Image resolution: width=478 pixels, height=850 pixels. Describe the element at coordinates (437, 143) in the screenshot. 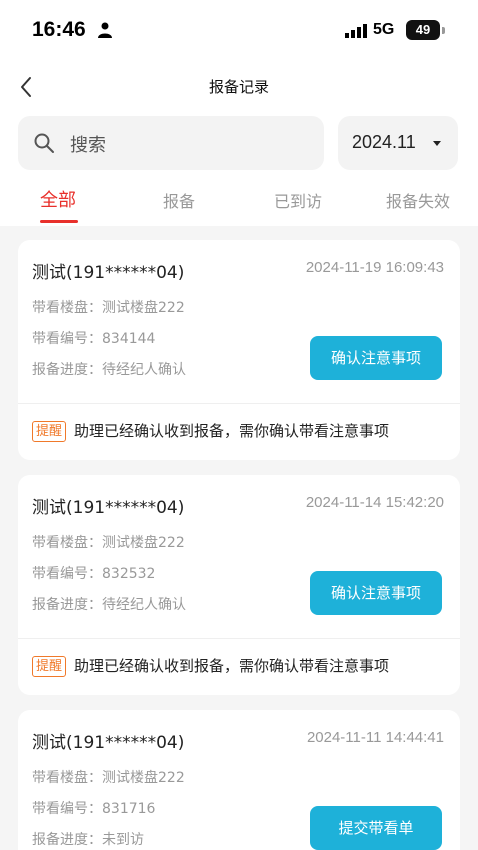

I see `caret-down-icon` at that location.